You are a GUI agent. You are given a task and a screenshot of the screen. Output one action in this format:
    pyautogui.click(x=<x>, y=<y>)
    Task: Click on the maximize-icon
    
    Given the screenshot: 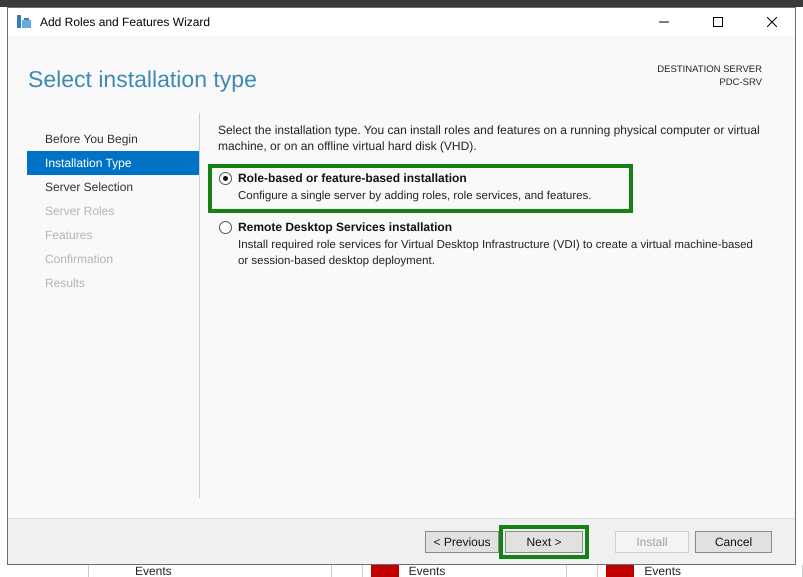 What is the action you would take?
    pyautogui.click(x=718, y=22)
    